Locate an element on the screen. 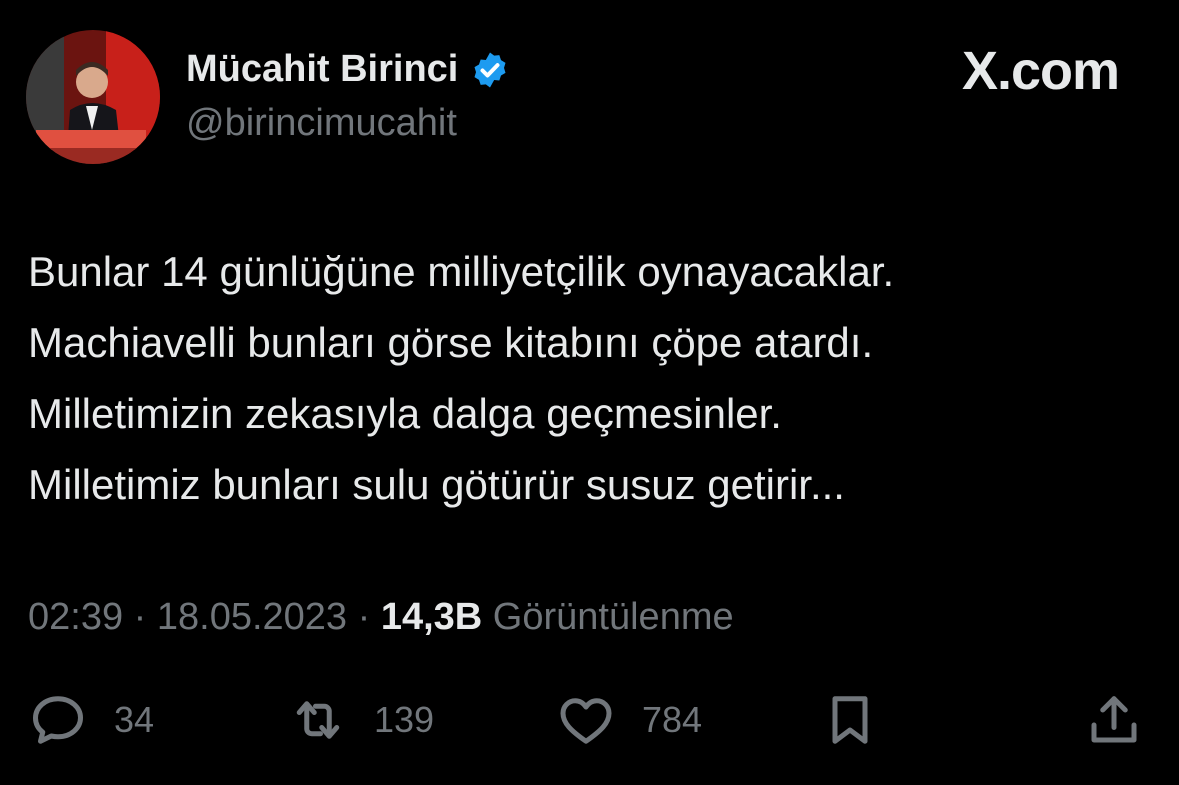 This screenshot has width=1179, height=785. tweet-meta: 02:39 · 18.05.2023 · 14,3B Görüntülenme is located at coordinates (381, 617).